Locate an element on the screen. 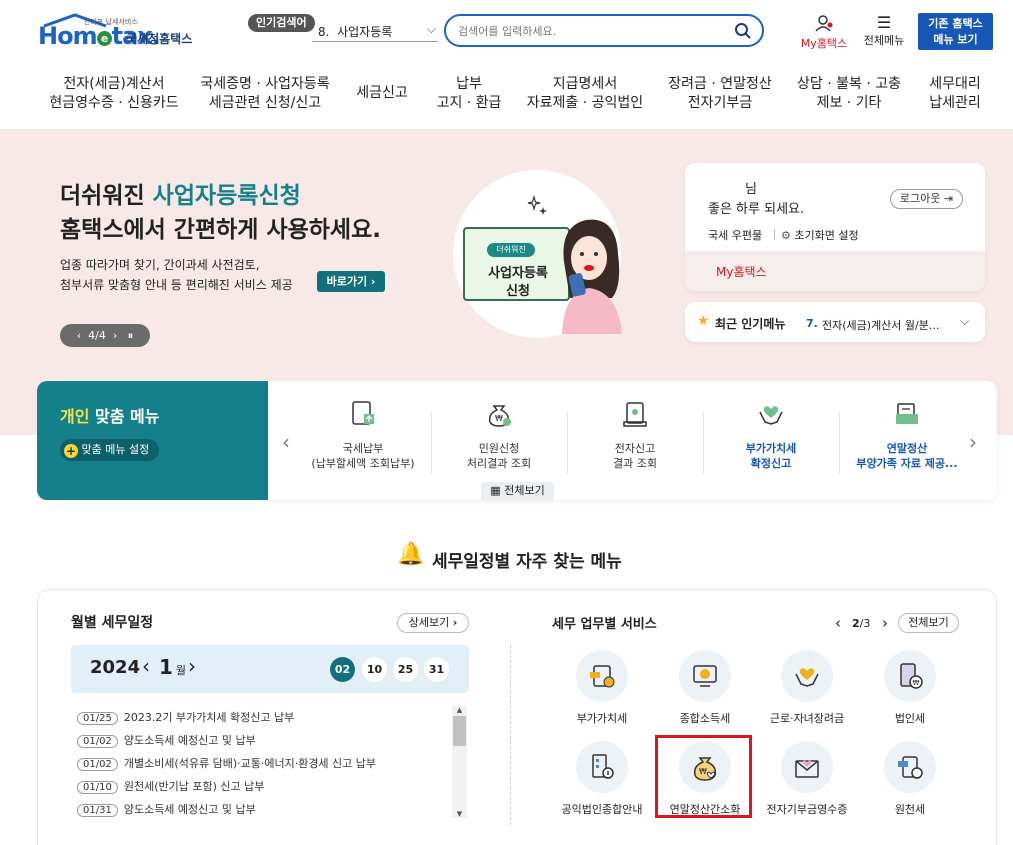 This screenshot has width=1013, height=845. nav-tax-report: 세금신고 is located at coordinates (382, 93).